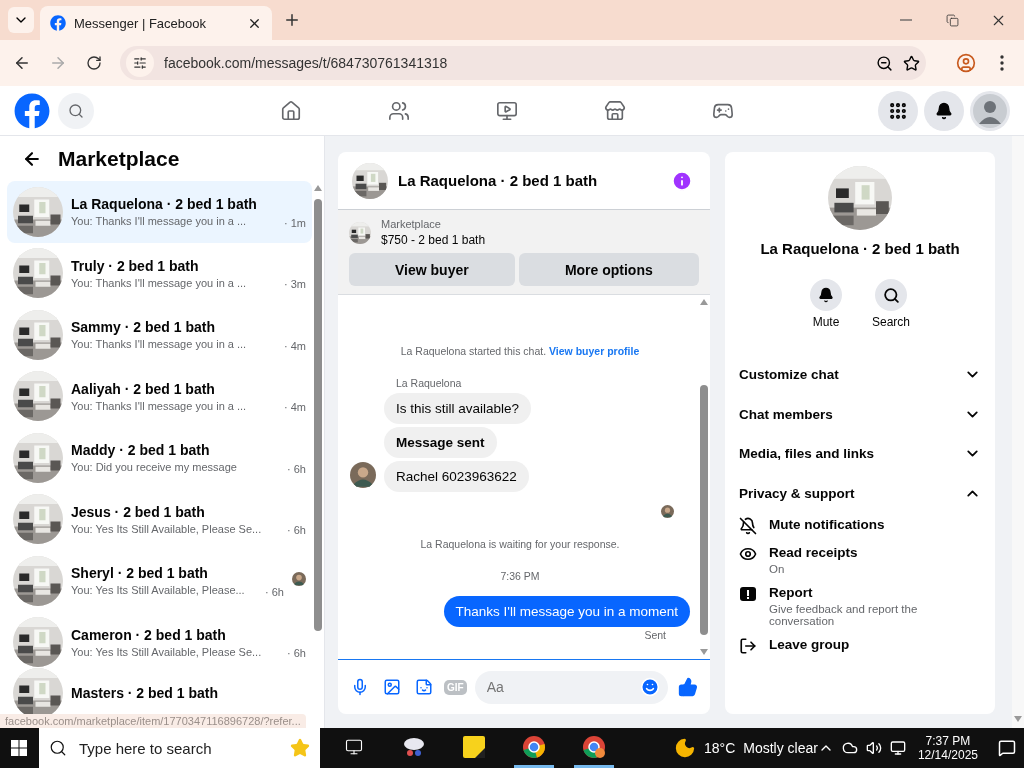 This screenshot has height=768, width=1024. I want to click on chat-item: Sammy · 2 bed 1 bath You: Thanks I'll message you in a ... · 4m, so click(159, 335).